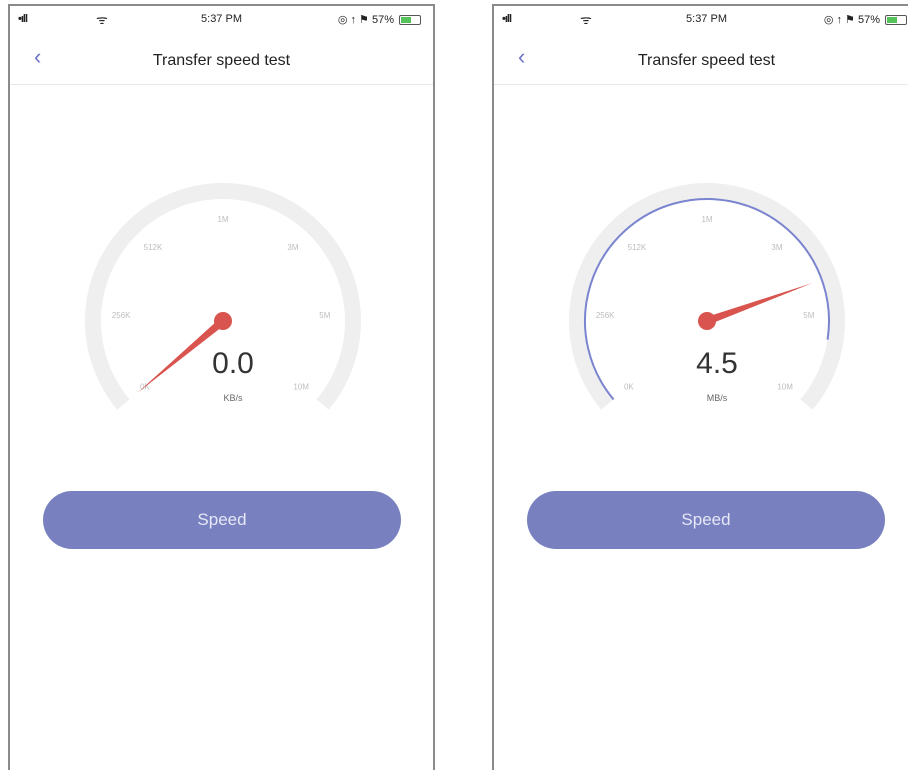  I want to click on speed-value: 4.5, so click(717, 363).